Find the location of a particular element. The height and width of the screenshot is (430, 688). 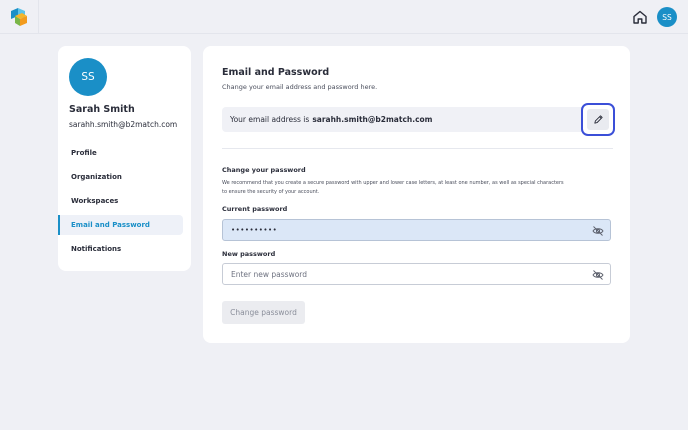

edit-email-button-bg is located at coordinates (598, 119).